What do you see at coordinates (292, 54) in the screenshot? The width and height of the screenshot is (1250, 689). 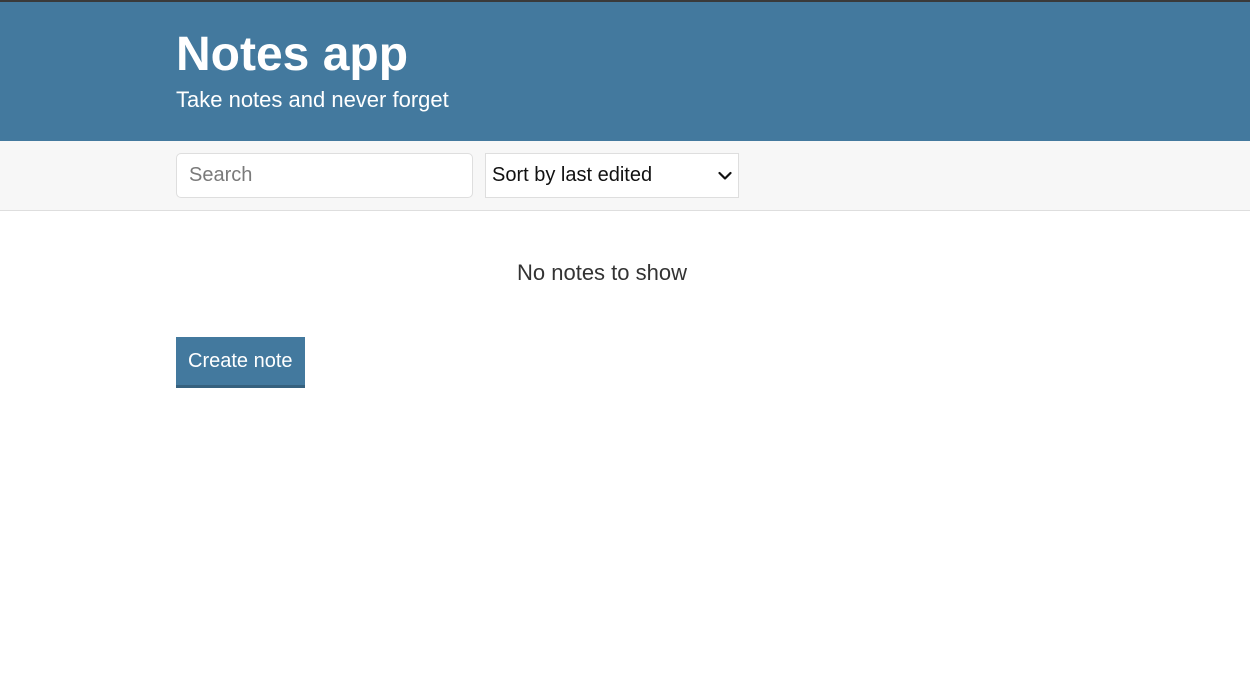 I see `page-title: Notes app` at bounding box center [292, 54].